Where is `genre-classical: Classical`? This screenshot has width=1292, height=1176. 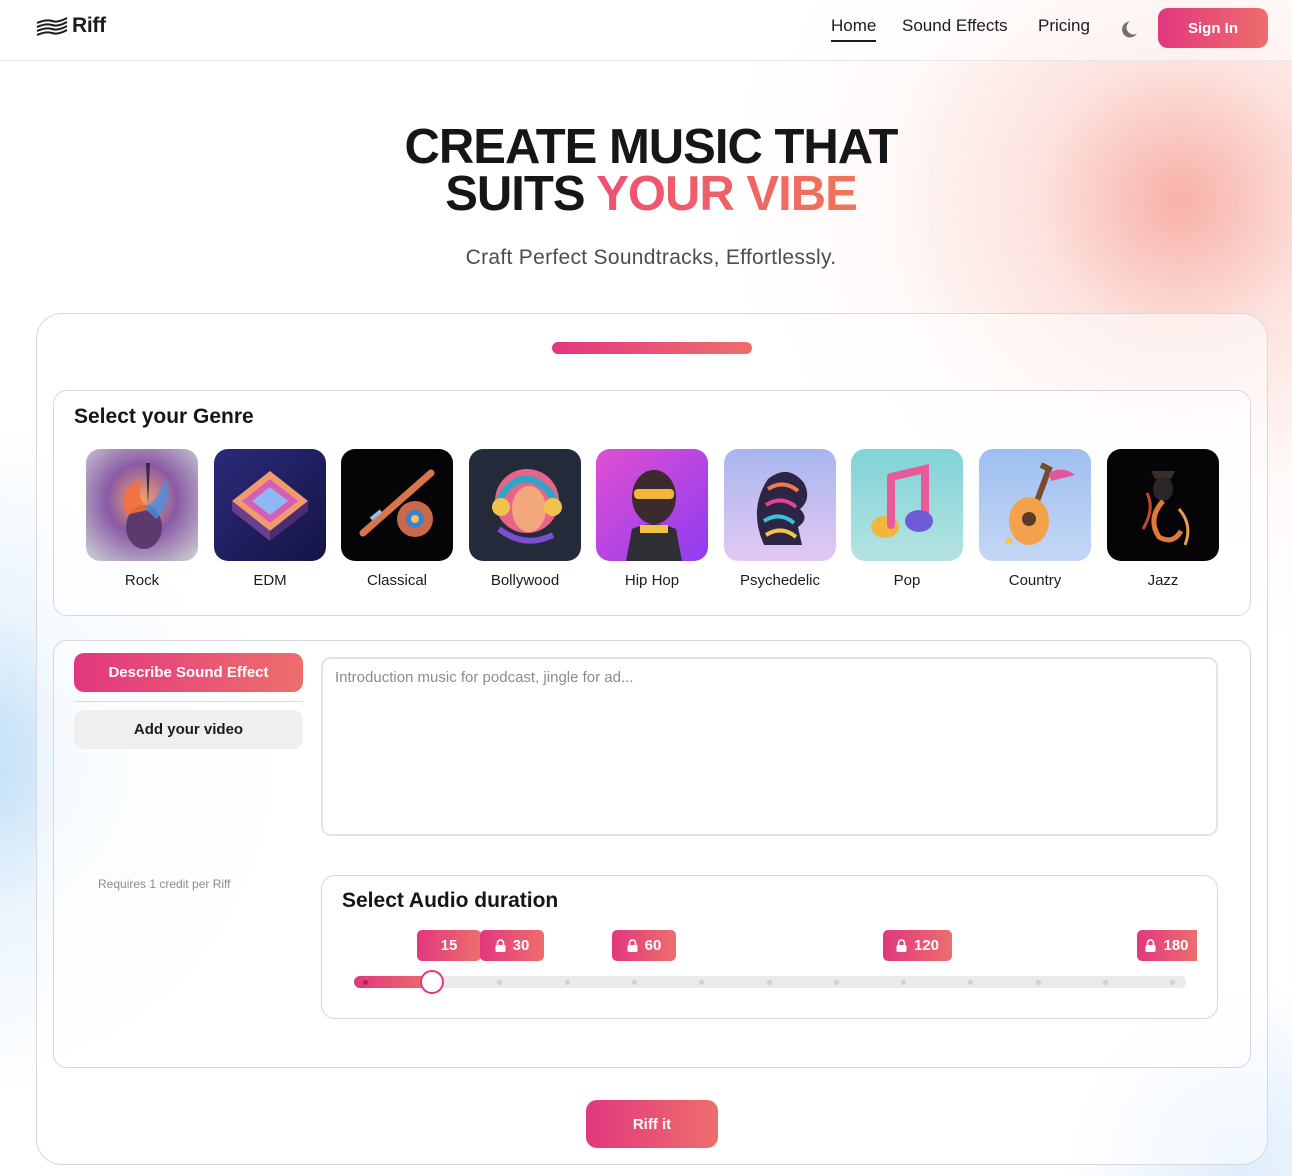
genre-classical: Classical is located at coordinates (397, 519).